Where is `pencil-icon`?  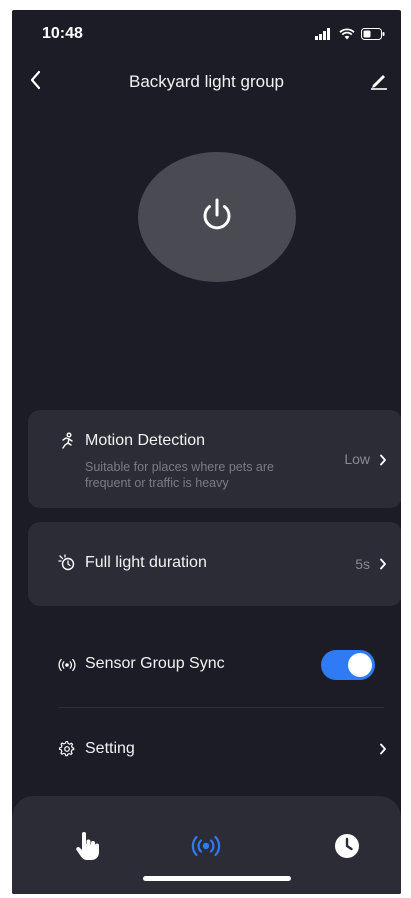 pencil-icon is located at coordinates (379, 82).